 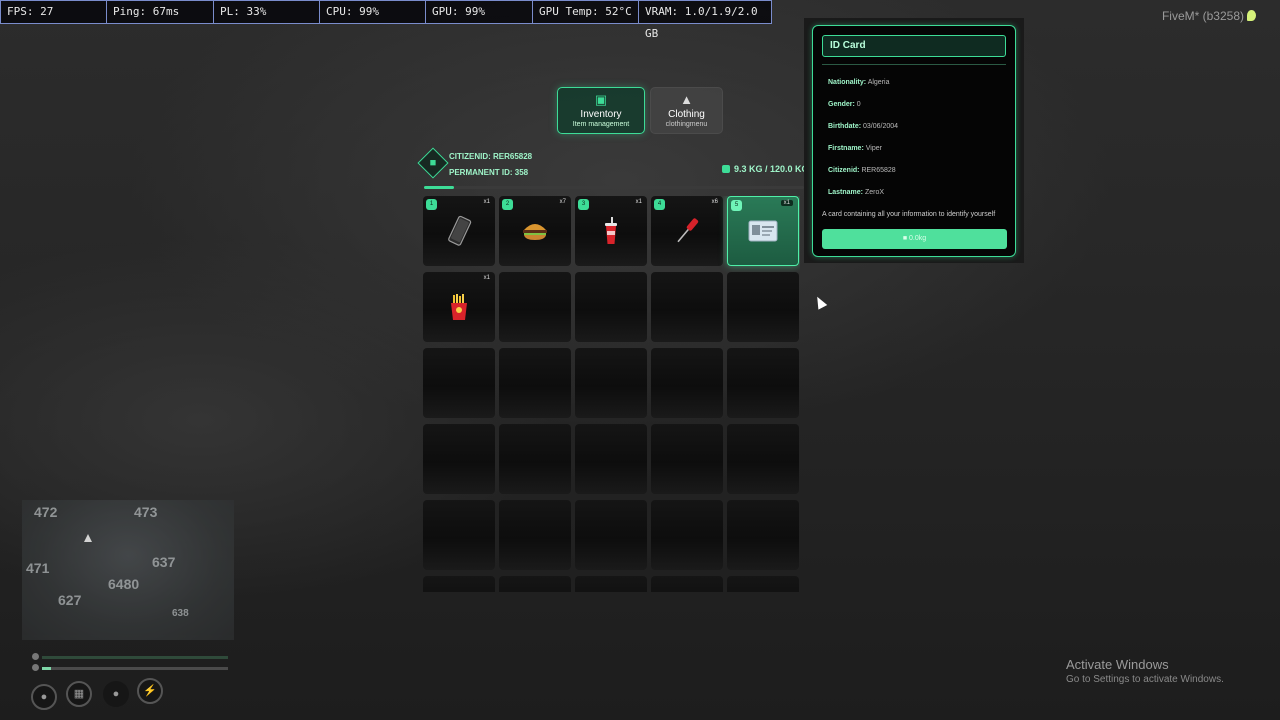 I want to click on inventory-slot: 1 x1, so click(x=459, y=231).